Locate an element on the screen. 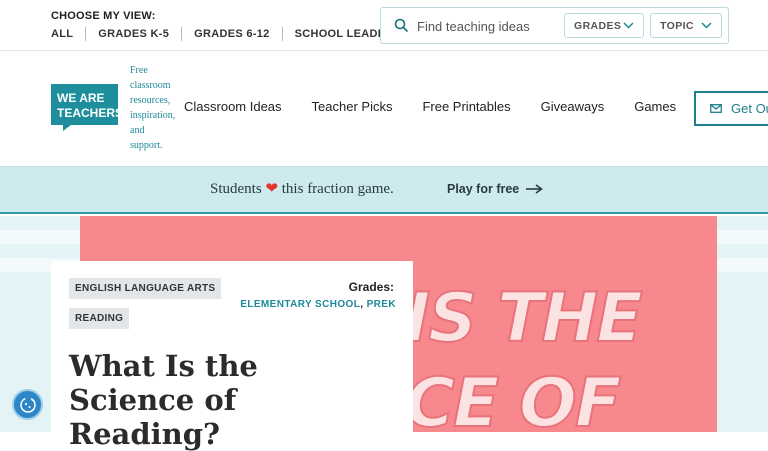 This screenshot has height=451, width=768. nav-item-classroom-ideas: Classroom Ideas is located at coordinates (233, 106).